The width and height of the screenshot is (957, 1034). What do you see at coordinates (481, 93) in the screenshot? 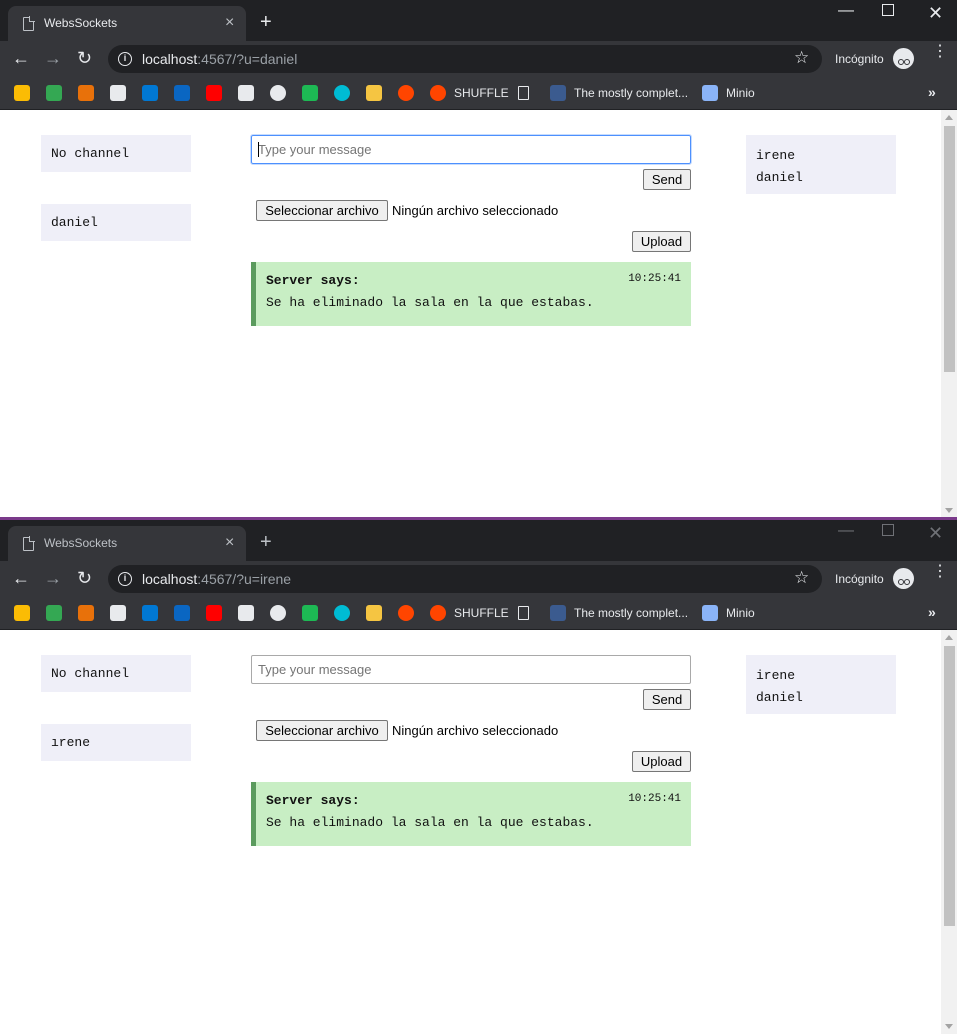
I see `bookmark-label: SHUFFLE` at bounding box center [481, 93].